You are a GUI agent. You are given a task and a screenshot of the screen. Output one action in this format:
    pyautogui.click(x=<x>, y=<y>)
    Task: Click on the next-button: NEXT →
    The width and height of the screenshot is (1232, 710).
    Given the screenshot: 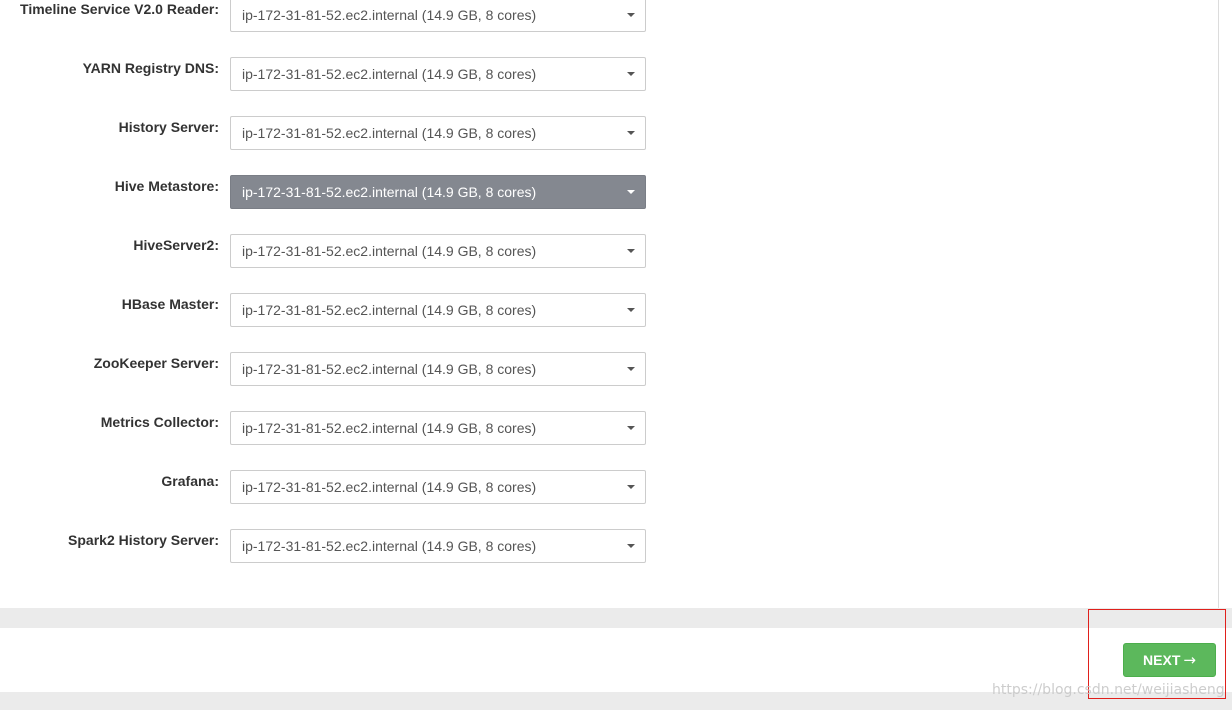 What is the action you would take?
    pyautogui.click(x=1169, y=660)
    